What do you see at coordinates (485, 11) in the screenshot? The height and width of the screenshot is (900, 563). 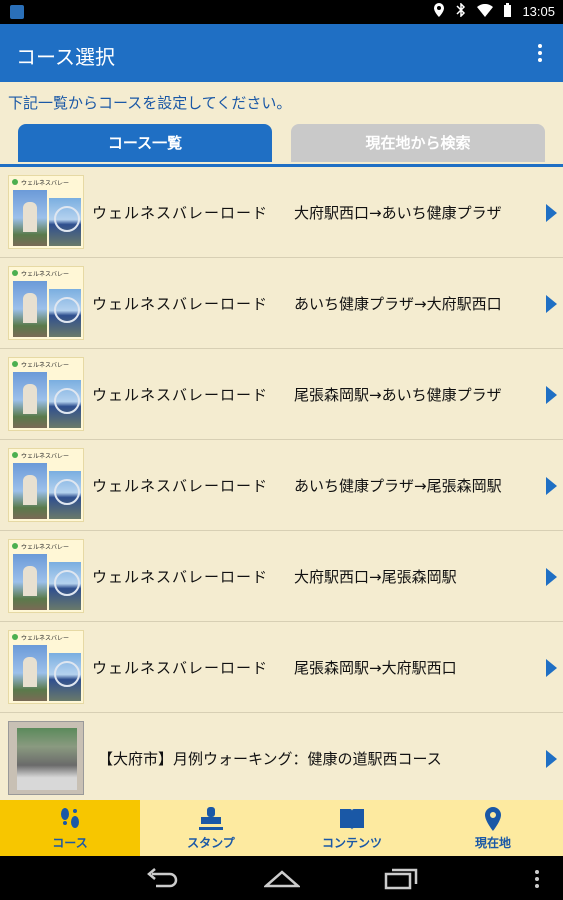 I see `wifi-icon` at bounding box center [485, 11].